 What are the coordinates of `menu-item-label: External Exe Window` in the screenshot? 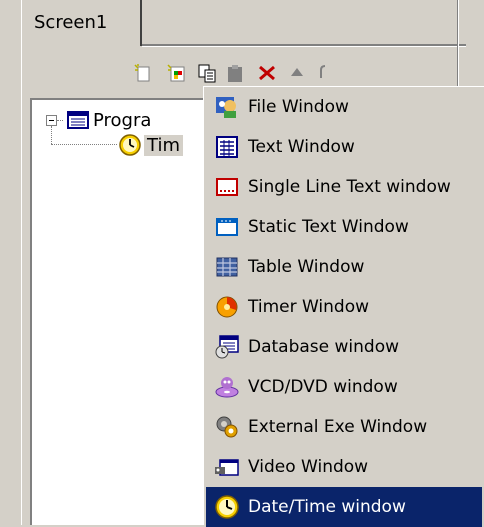 It's located at (338, 427).